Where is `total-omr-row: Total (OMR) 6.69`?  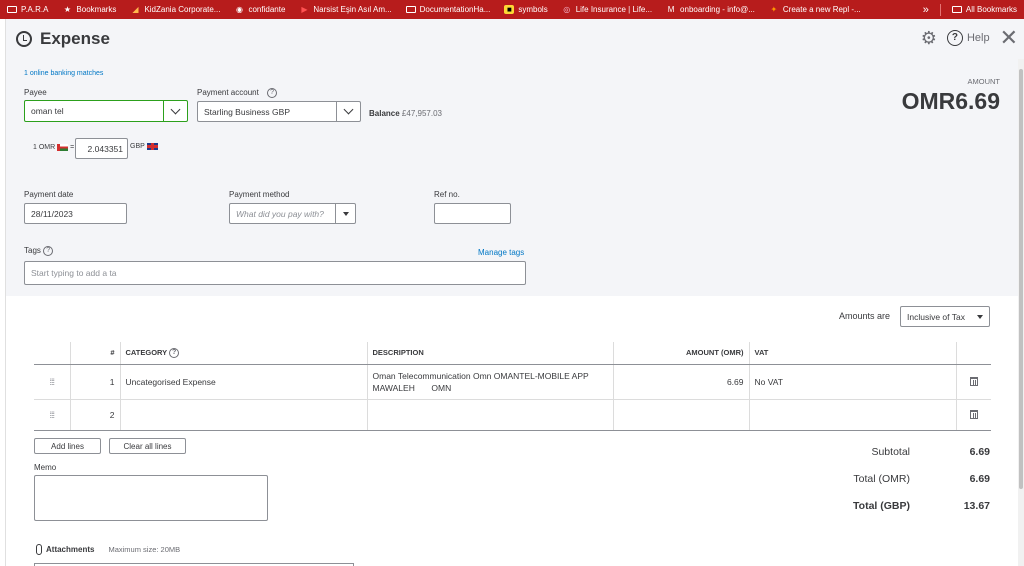 total-omr-row: Total (OMR) 6.69 is located at coordinates (880, 478).